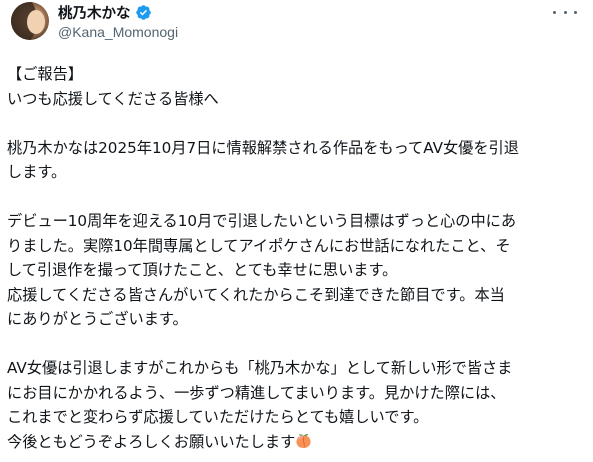  What do you see at coordinates (303, 440) in the screenshot?
I see `peach-emoji-icon` at bounding box center [303, 440].